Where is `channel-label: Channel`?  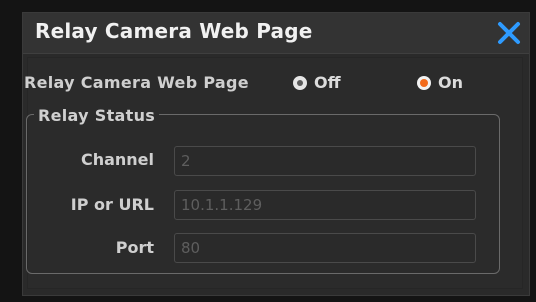 channel-label: Channel is located at coordinates (117, 159).